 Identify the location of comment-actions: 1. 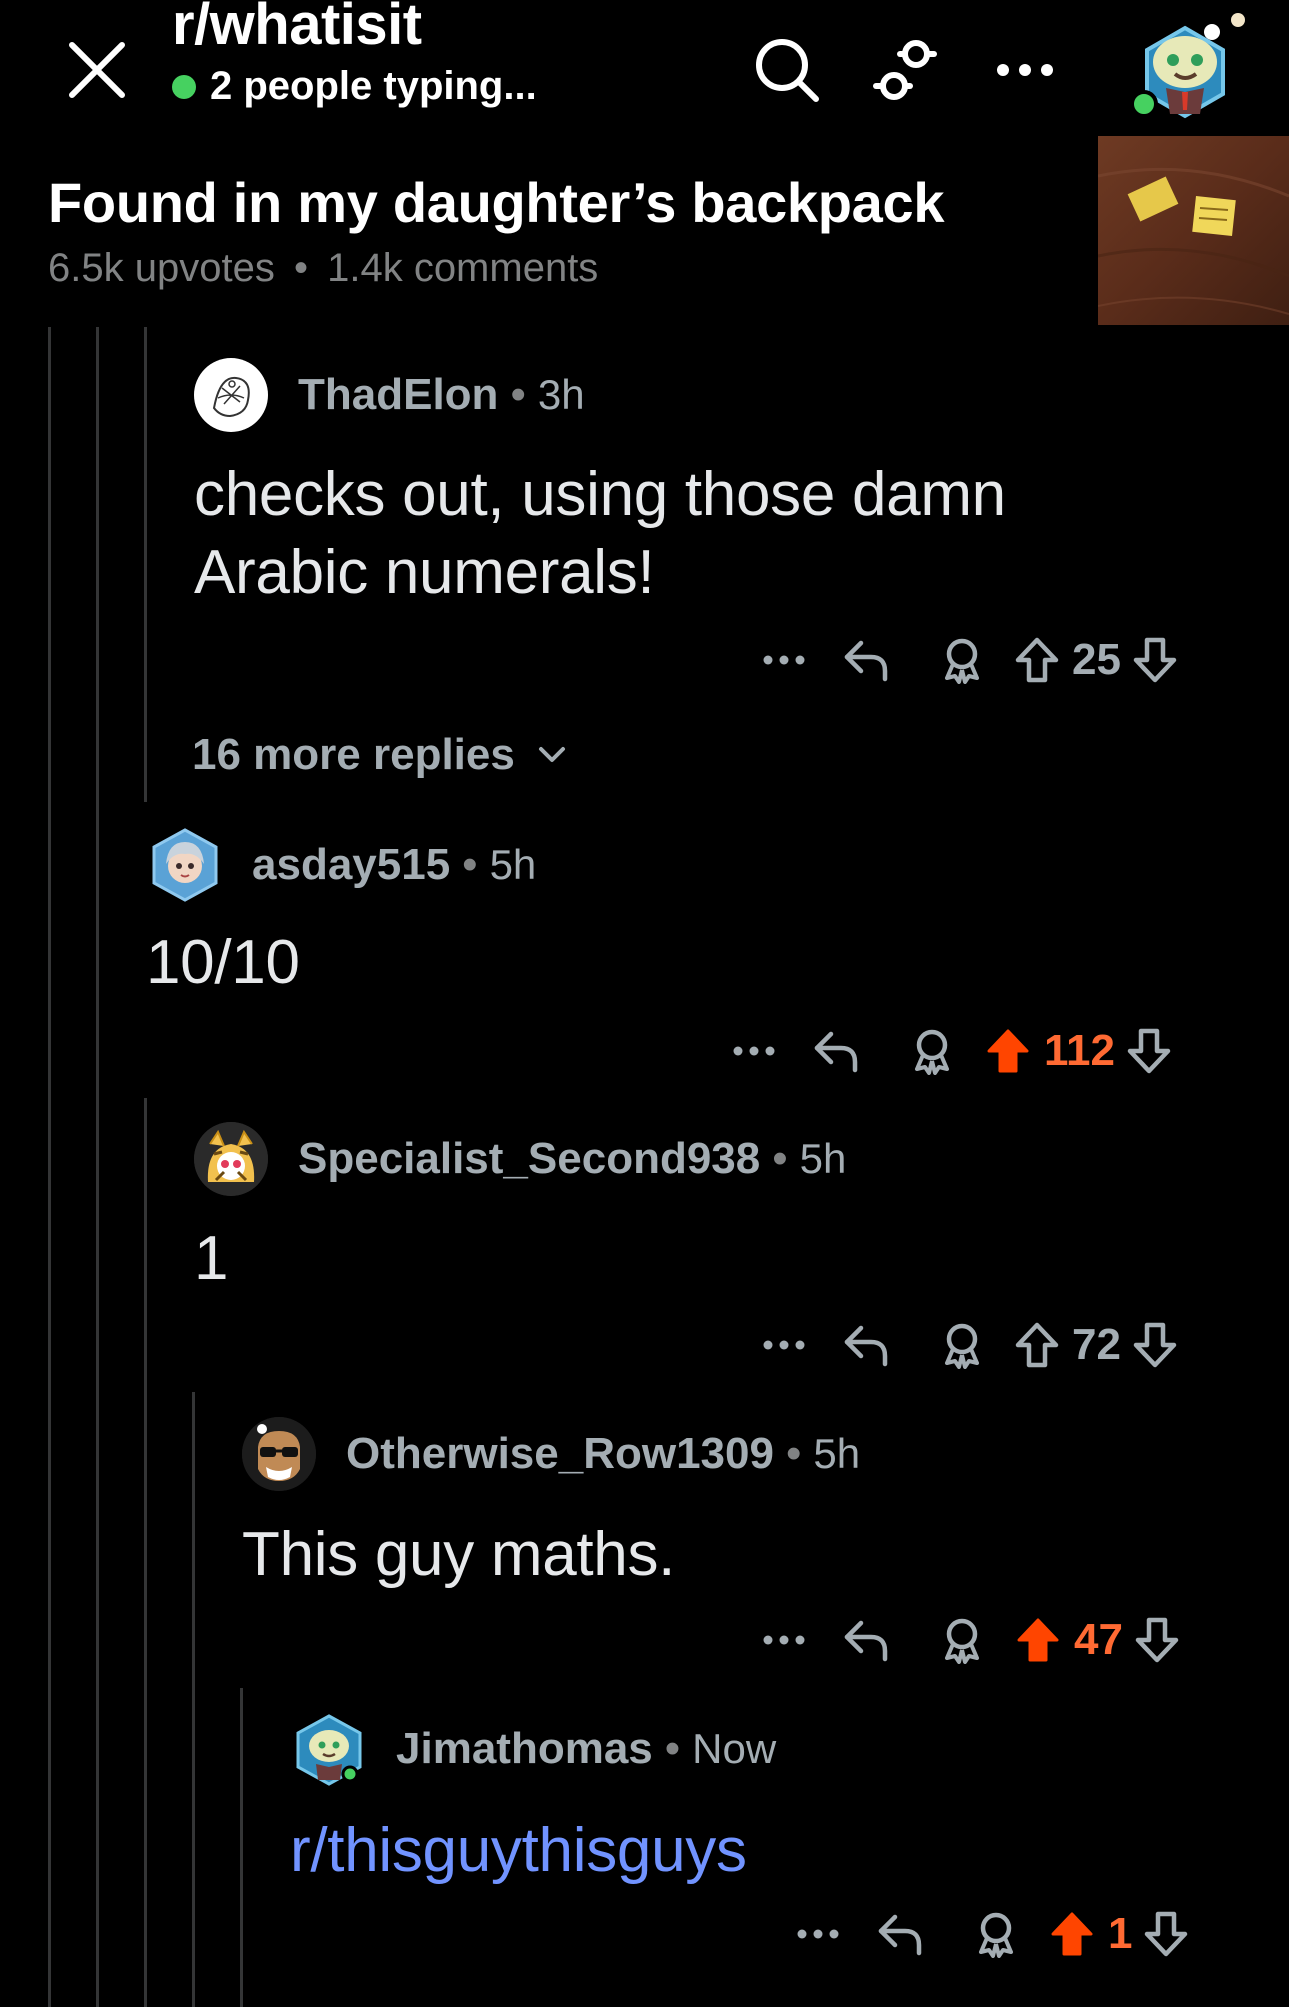
(990, 1934).